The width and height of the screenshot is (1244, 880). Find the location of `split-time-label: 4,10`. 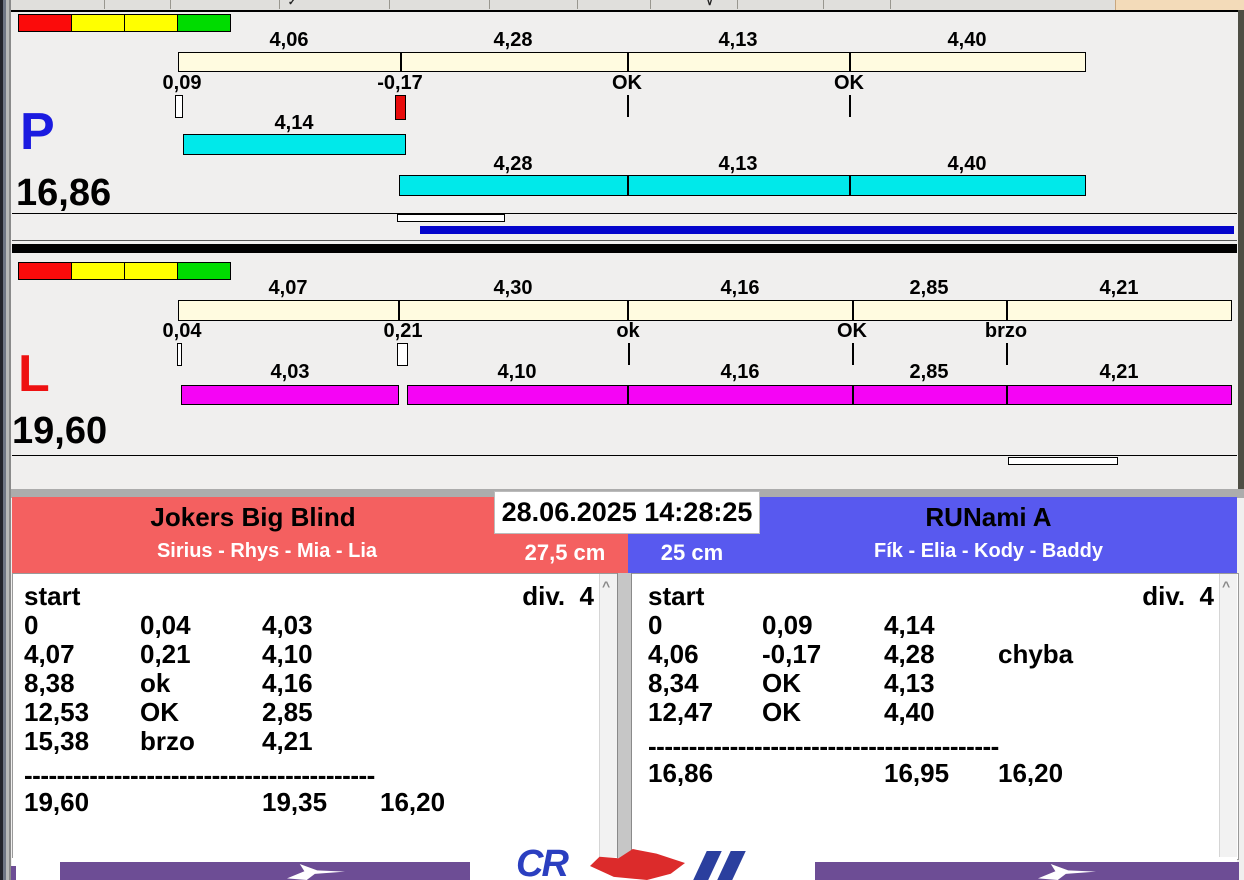

split-time-label: 4,10 is located at coordinates (517, 372).